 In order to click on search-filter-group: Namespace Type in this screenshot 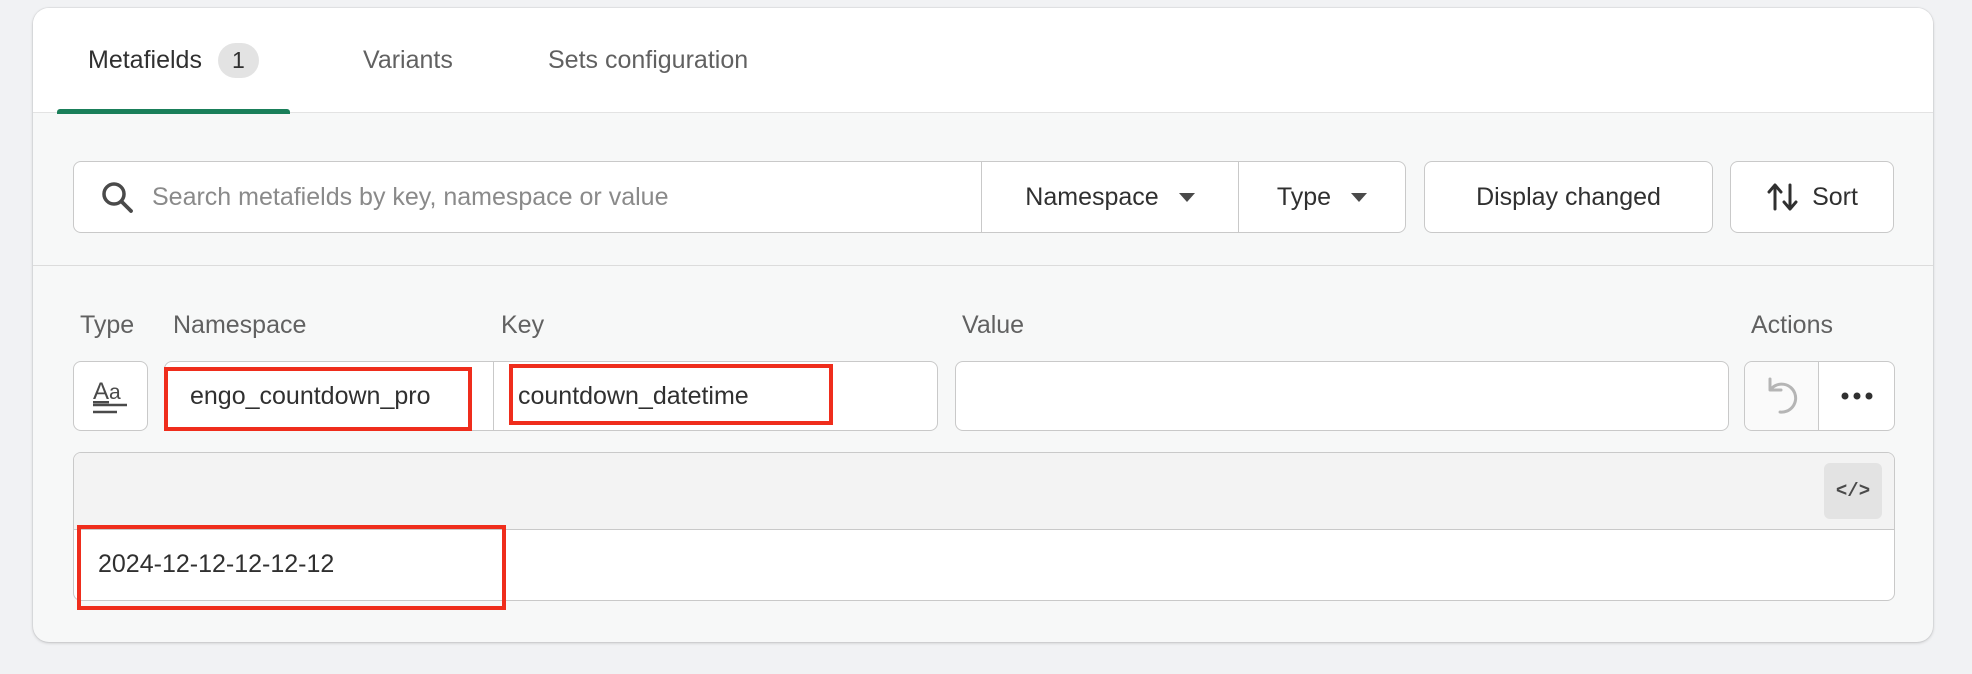, I will do `click(739, 197)`.